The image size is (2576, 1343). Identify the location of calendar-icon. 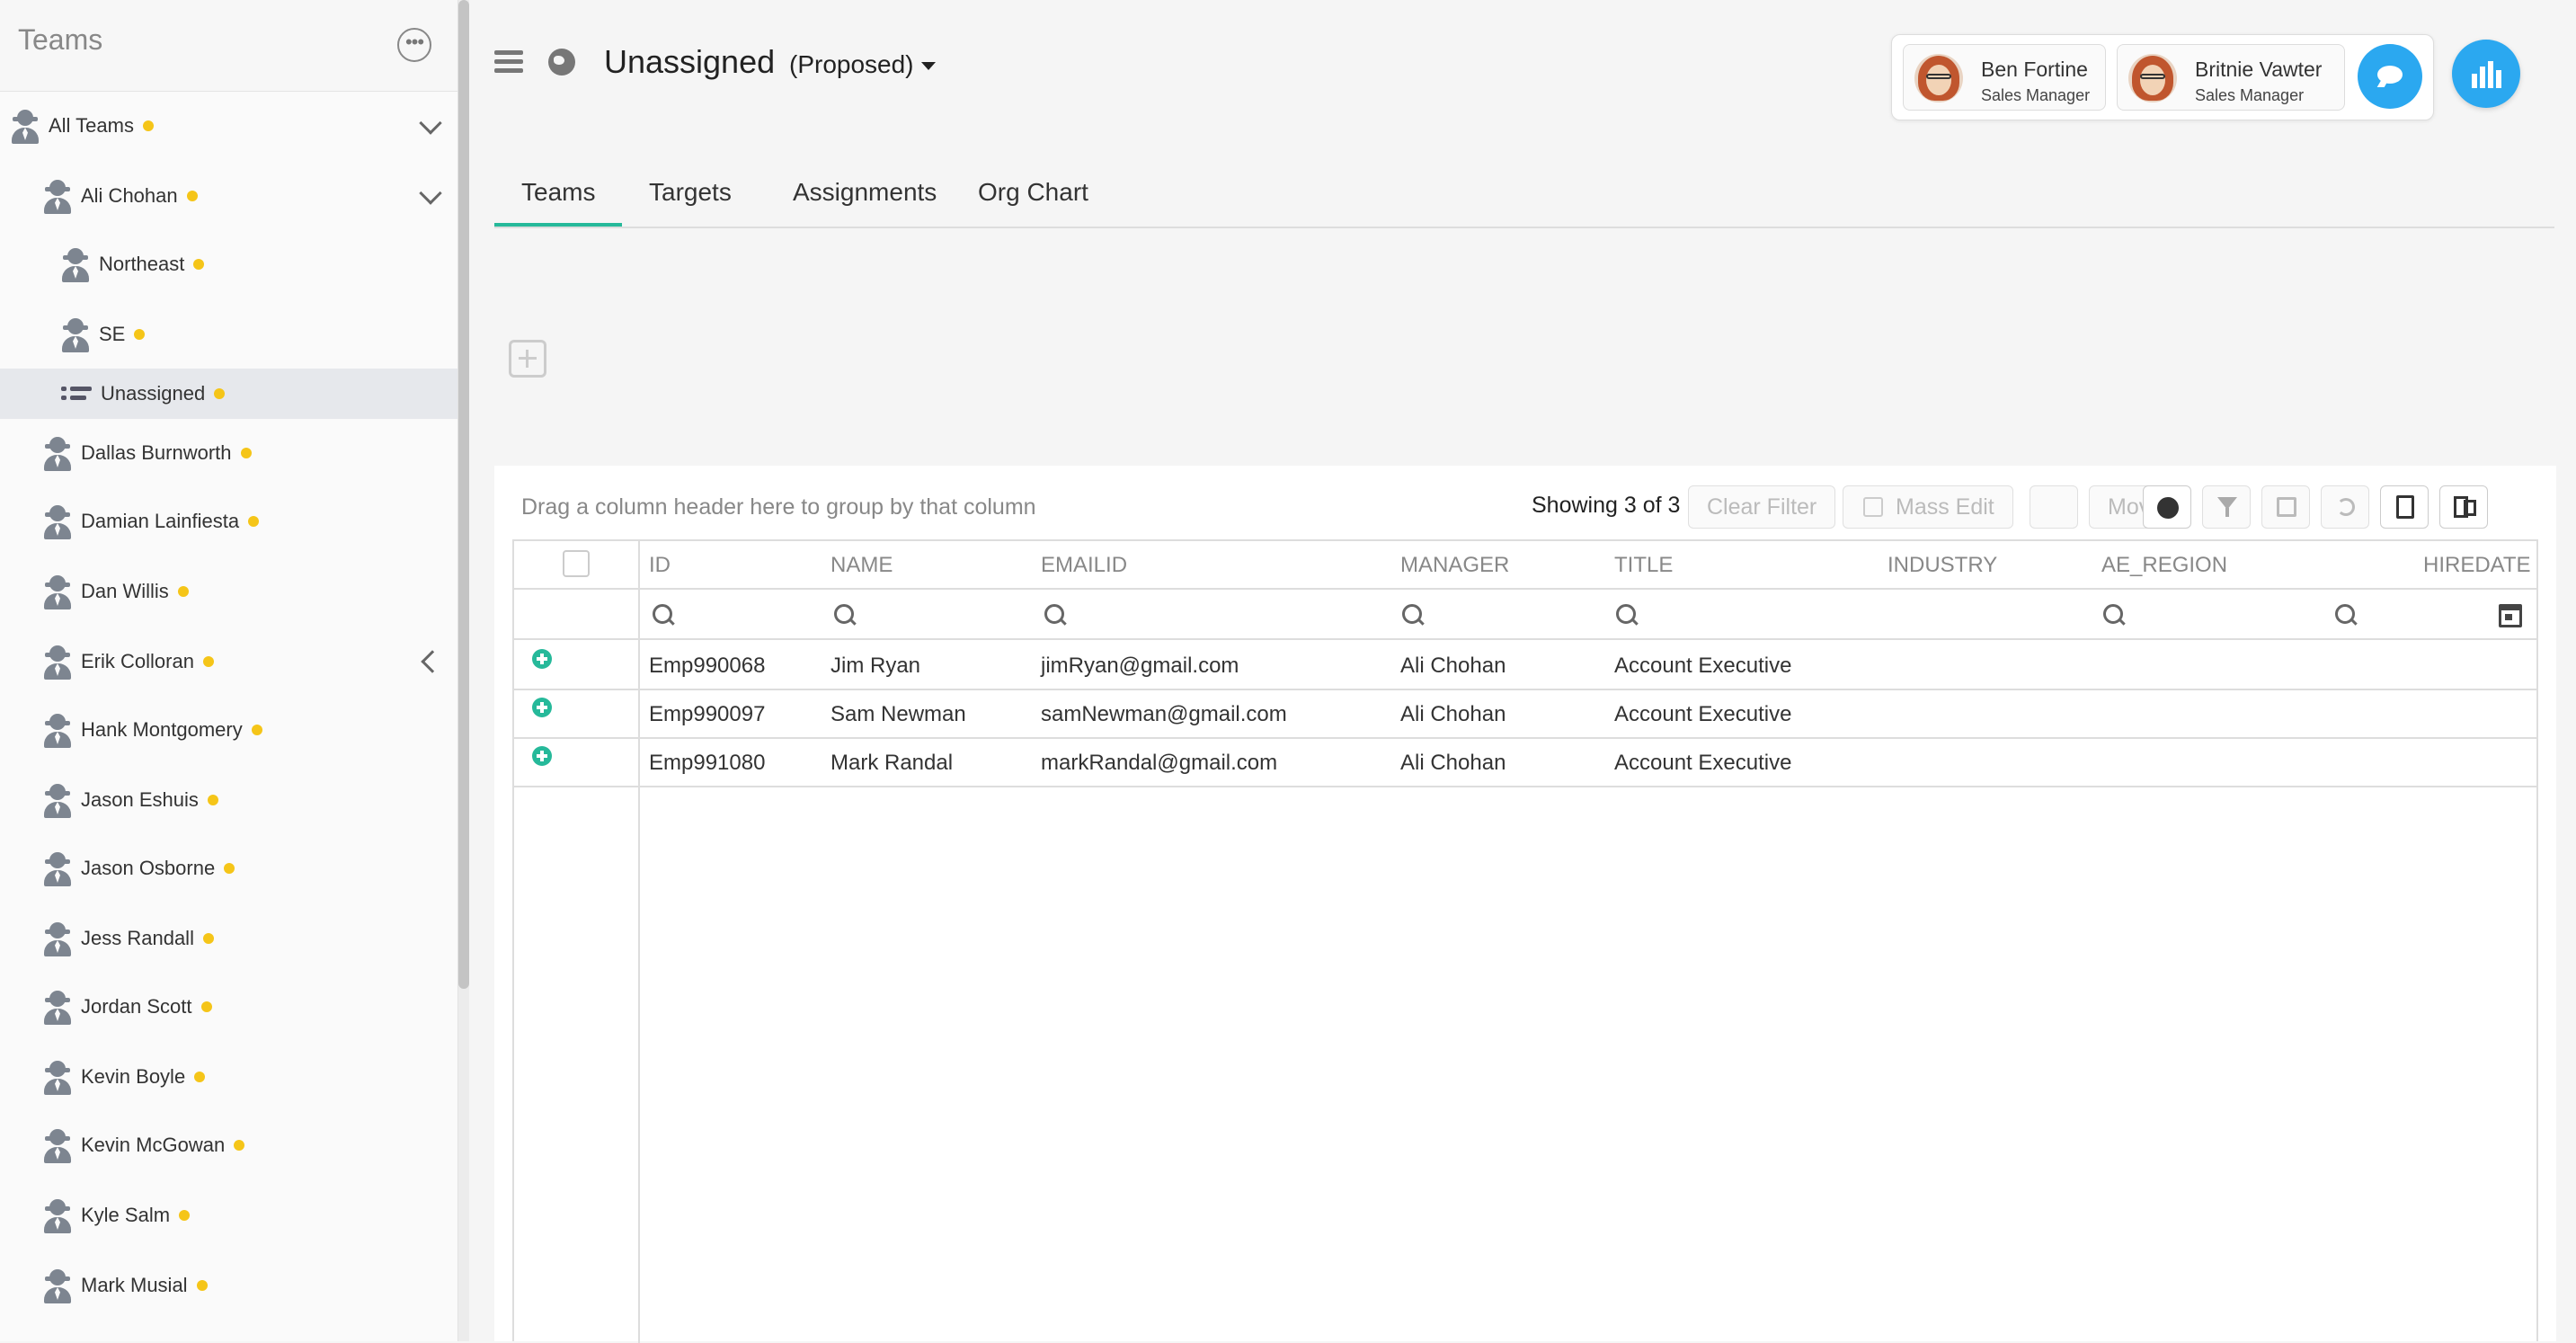
(2510, 615).